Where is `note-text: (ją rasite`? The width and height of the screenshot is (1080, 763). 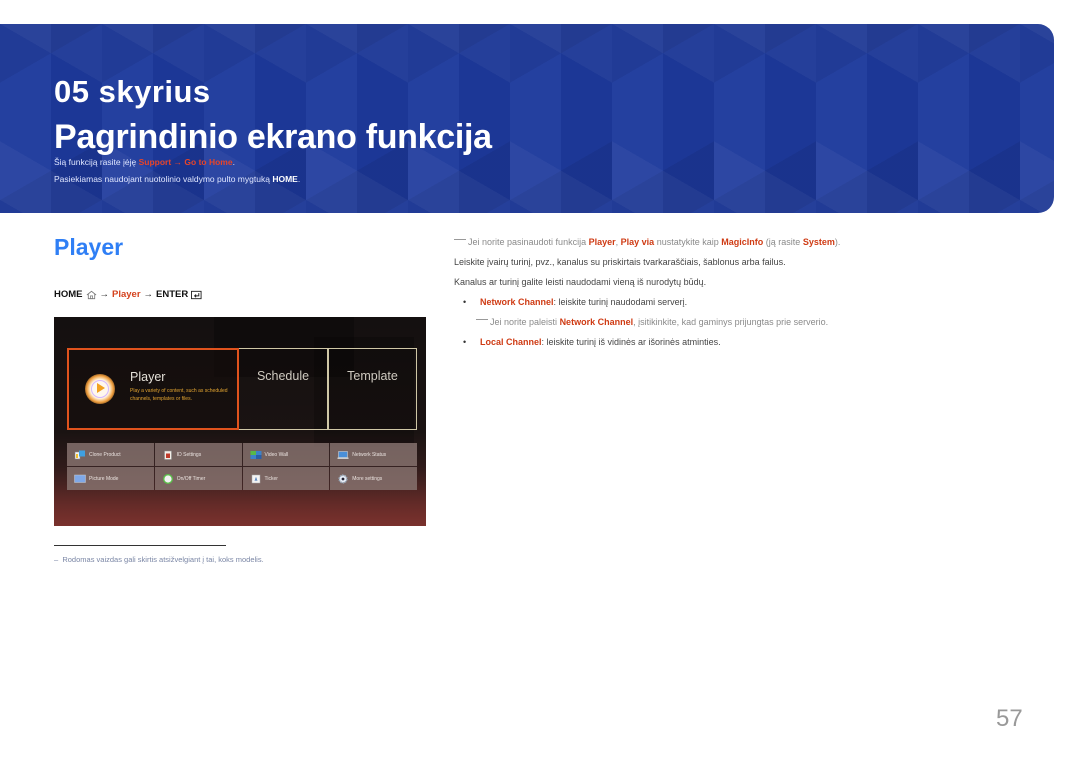 note-text: (ją rasite is located at coordinates (783, 242).